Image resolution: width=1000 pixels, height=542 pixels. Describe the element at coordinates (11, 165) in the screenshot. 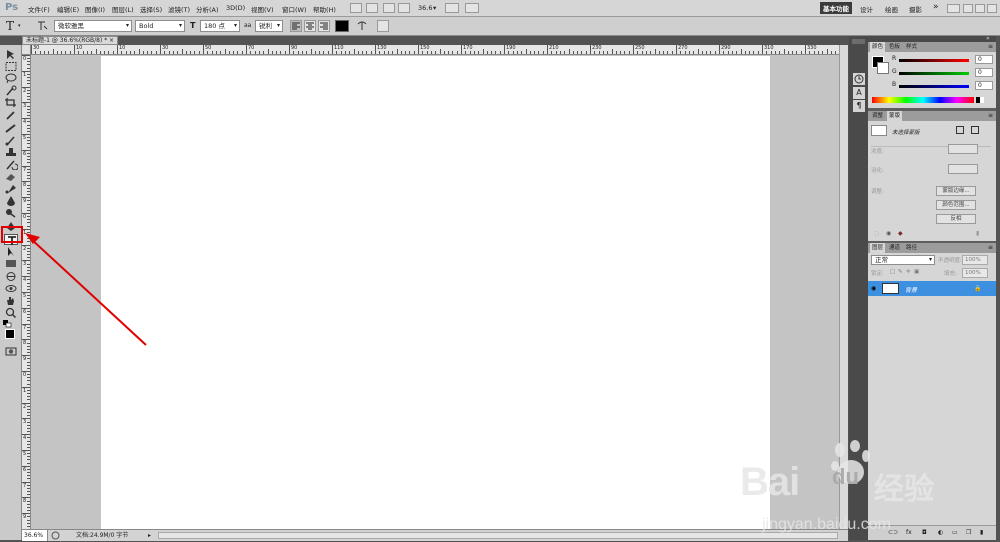

I see `history-brush-tool-icon` at that location.